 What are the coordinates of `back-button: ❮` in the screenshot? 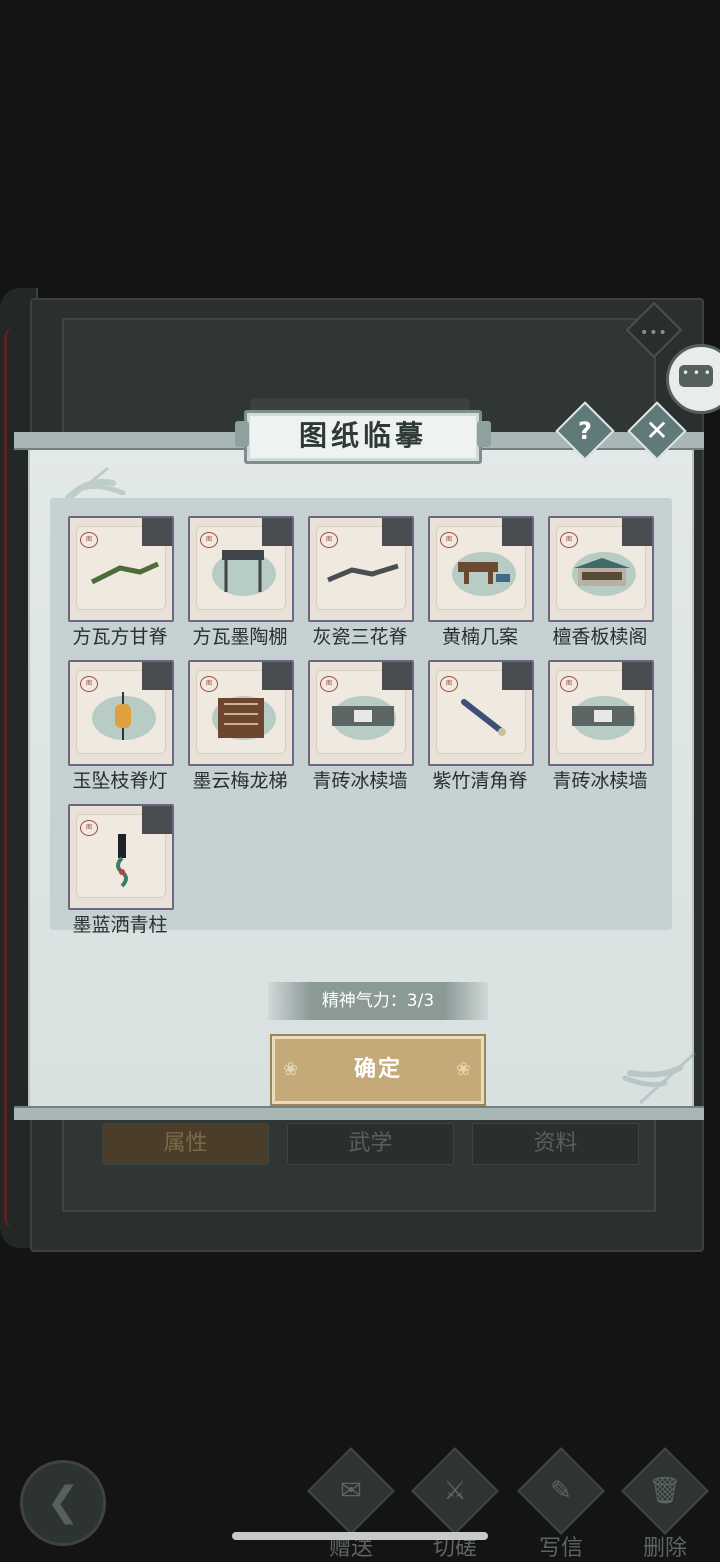 It's located at (63, 1503).